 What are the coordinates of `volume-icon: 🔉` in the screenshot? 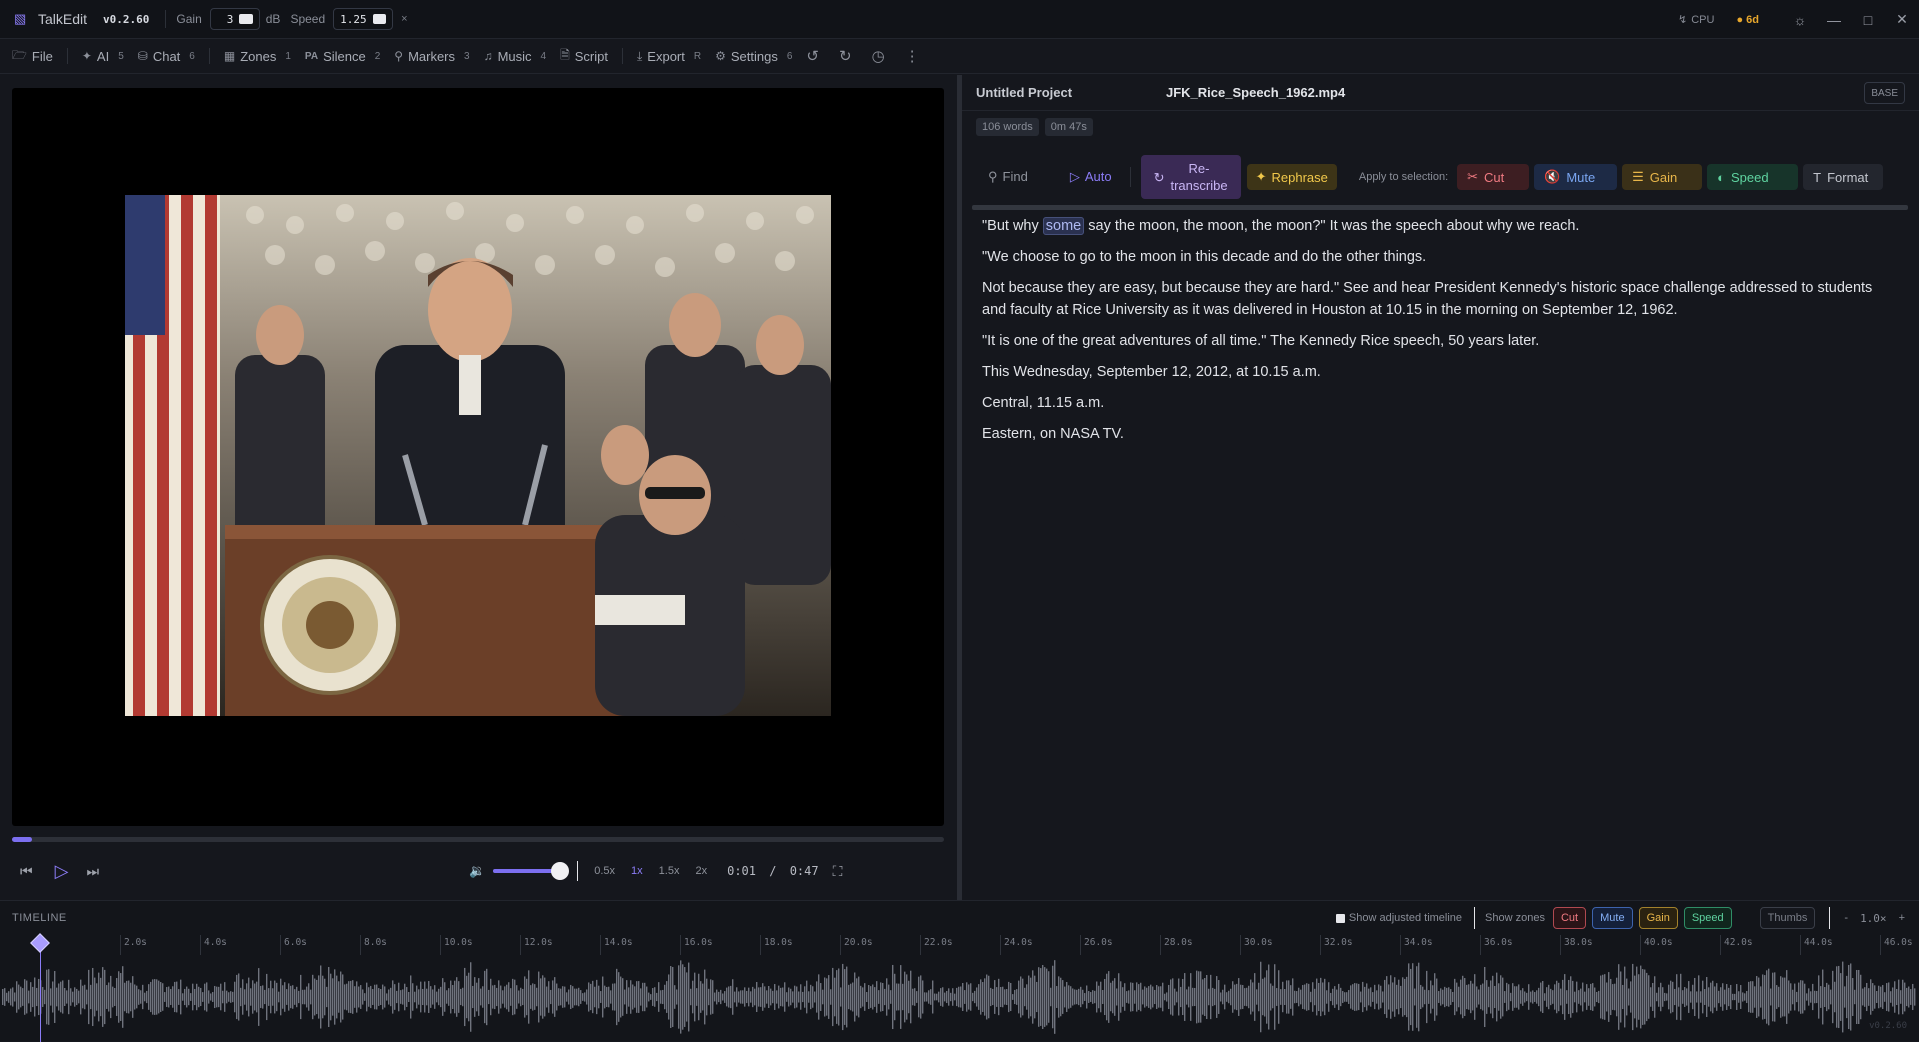 It's located at (477, 871).